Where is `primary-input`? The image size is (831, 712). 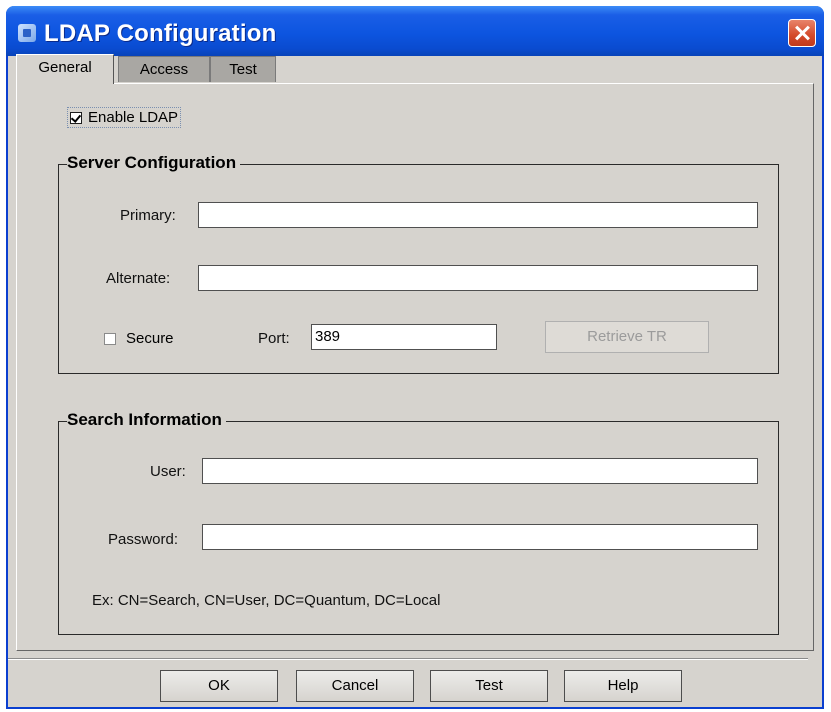 primary-input is located at coordinates (478, 215).